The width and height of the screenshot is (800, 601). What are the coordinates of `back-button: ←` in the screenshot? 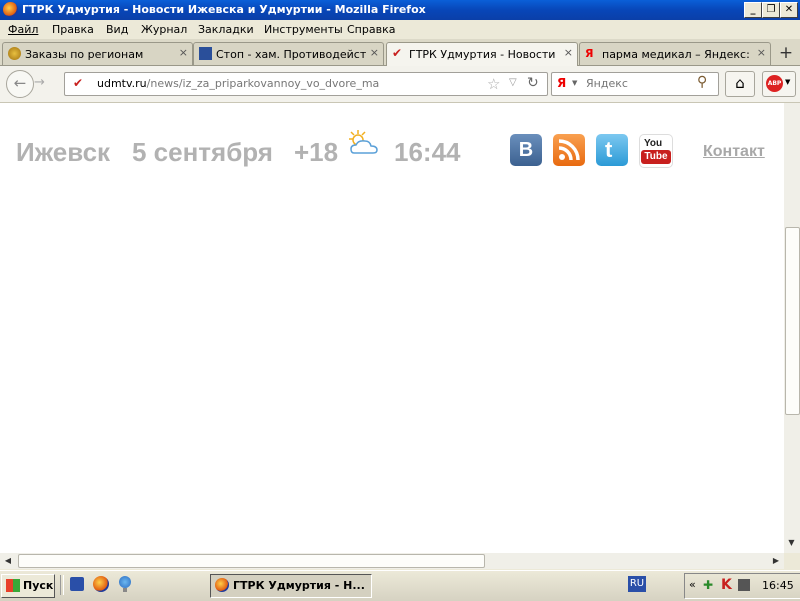 It's located at (20, 84).